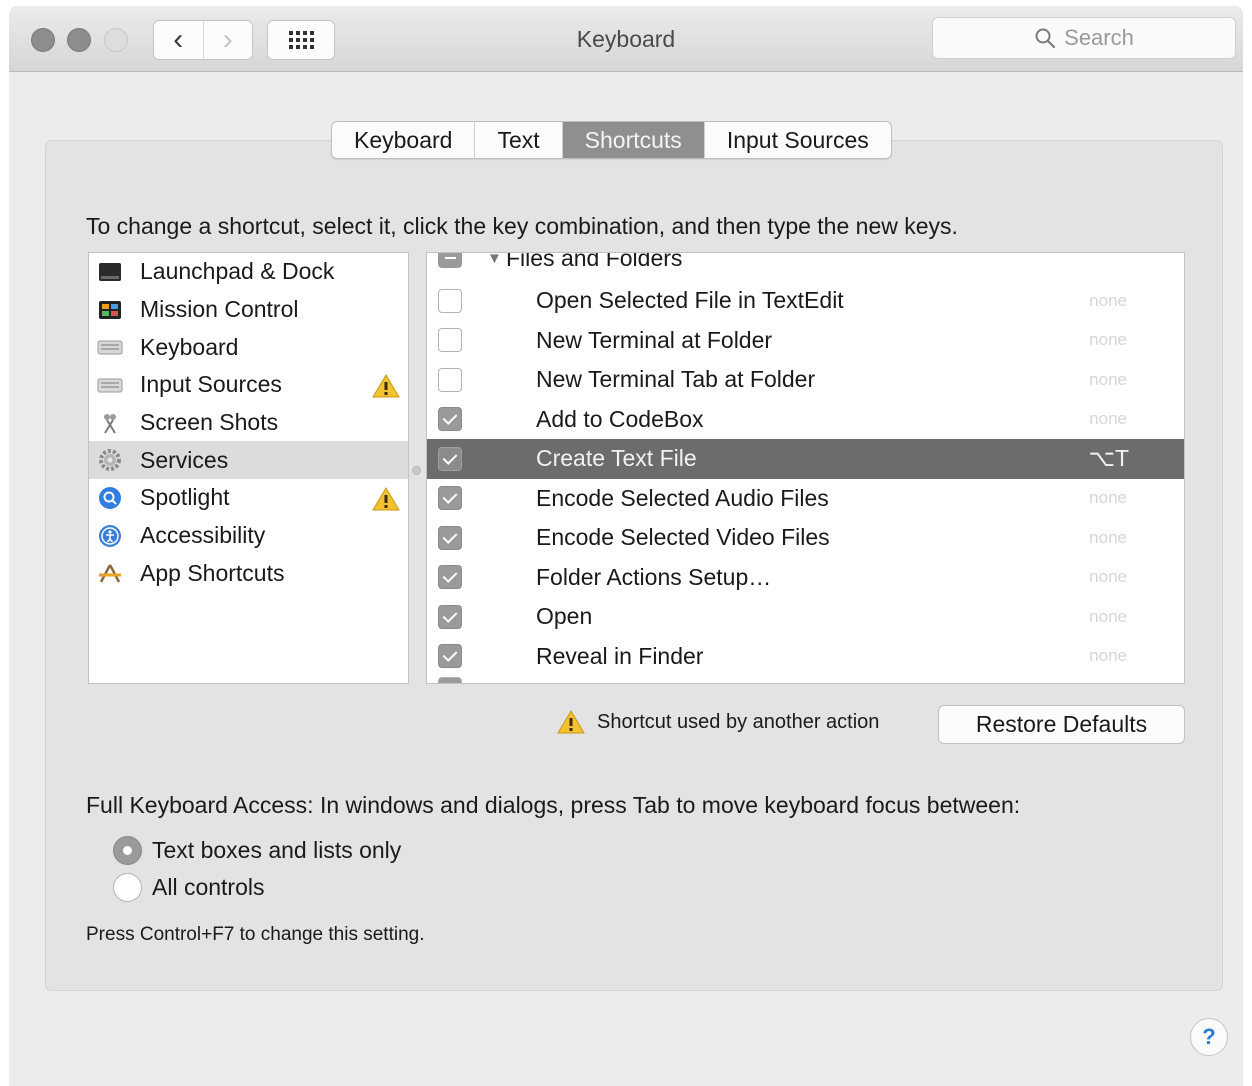 This screenshot has width=1252, height=1086. Describe the element at coordinates (403, 140) in the screenshot. I see `tab-keyboard: Keyboard` at that location.